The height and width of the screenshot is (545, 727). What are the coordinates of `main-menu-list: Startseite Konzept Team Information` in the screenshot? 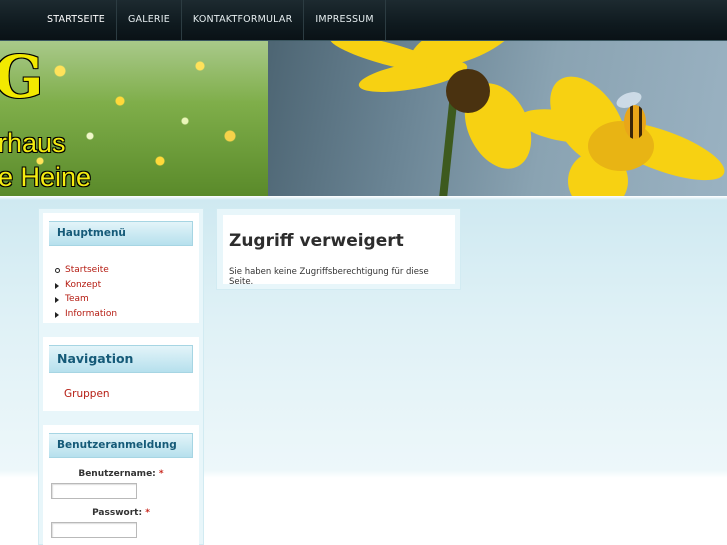 It's located at (86, 292).